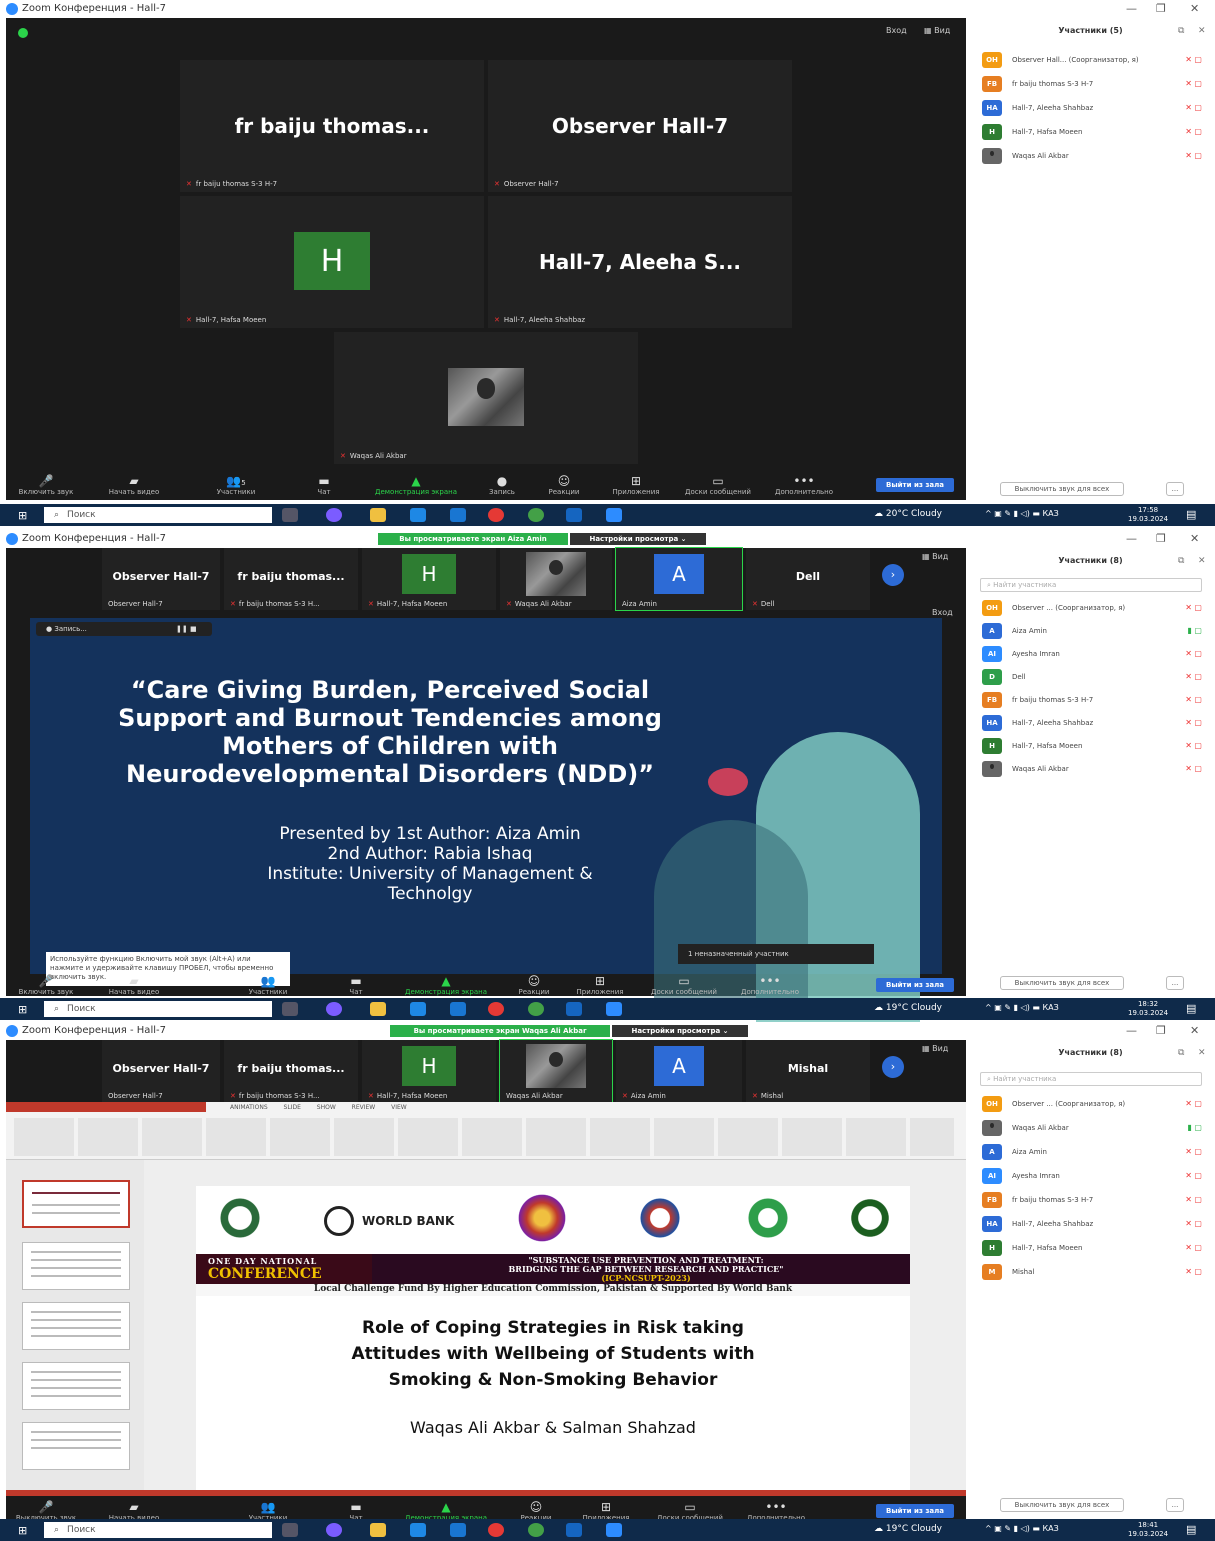  Describe the element at coordinates (556, 579) in the screenshot. I see `strip-tile: ✕ Waqas Ali Akbar` at that location.